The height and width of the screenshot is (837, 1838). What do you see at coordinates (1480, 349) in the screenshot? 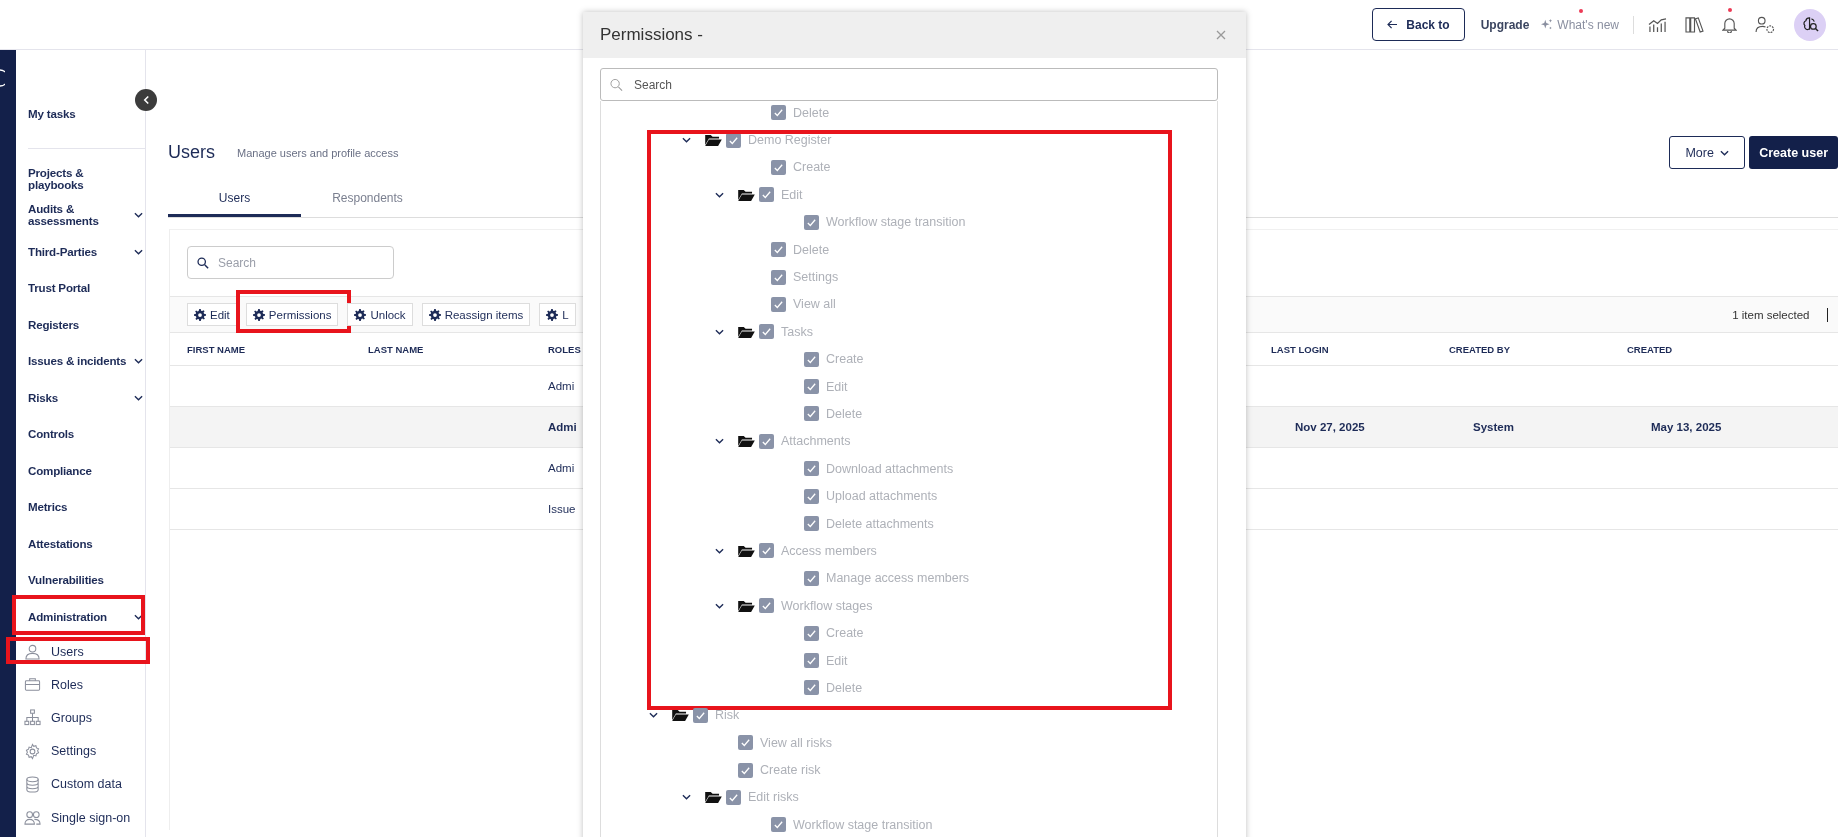
I see `column-header: CREATED BY` at bounding box center [1480, 349].